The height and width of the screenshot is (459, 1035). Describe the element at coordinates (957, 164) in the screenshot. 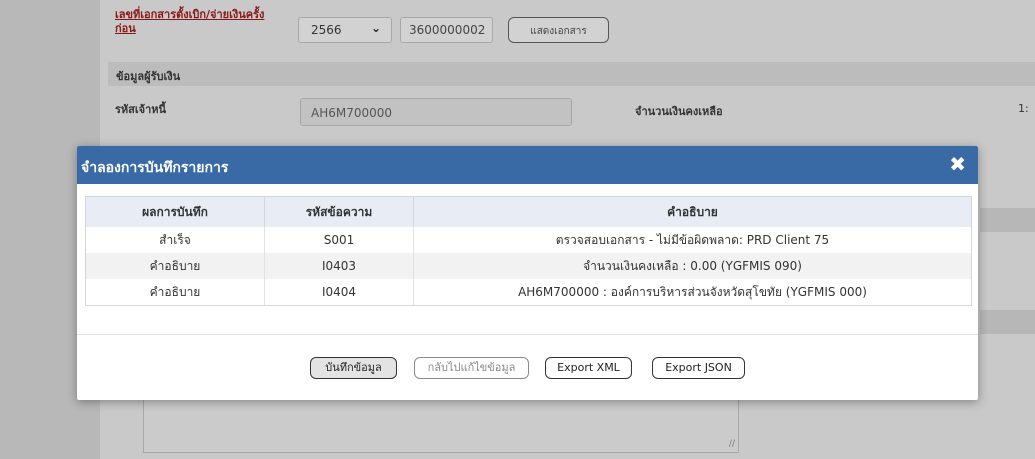

I see `close-icon: ✖` at that location.